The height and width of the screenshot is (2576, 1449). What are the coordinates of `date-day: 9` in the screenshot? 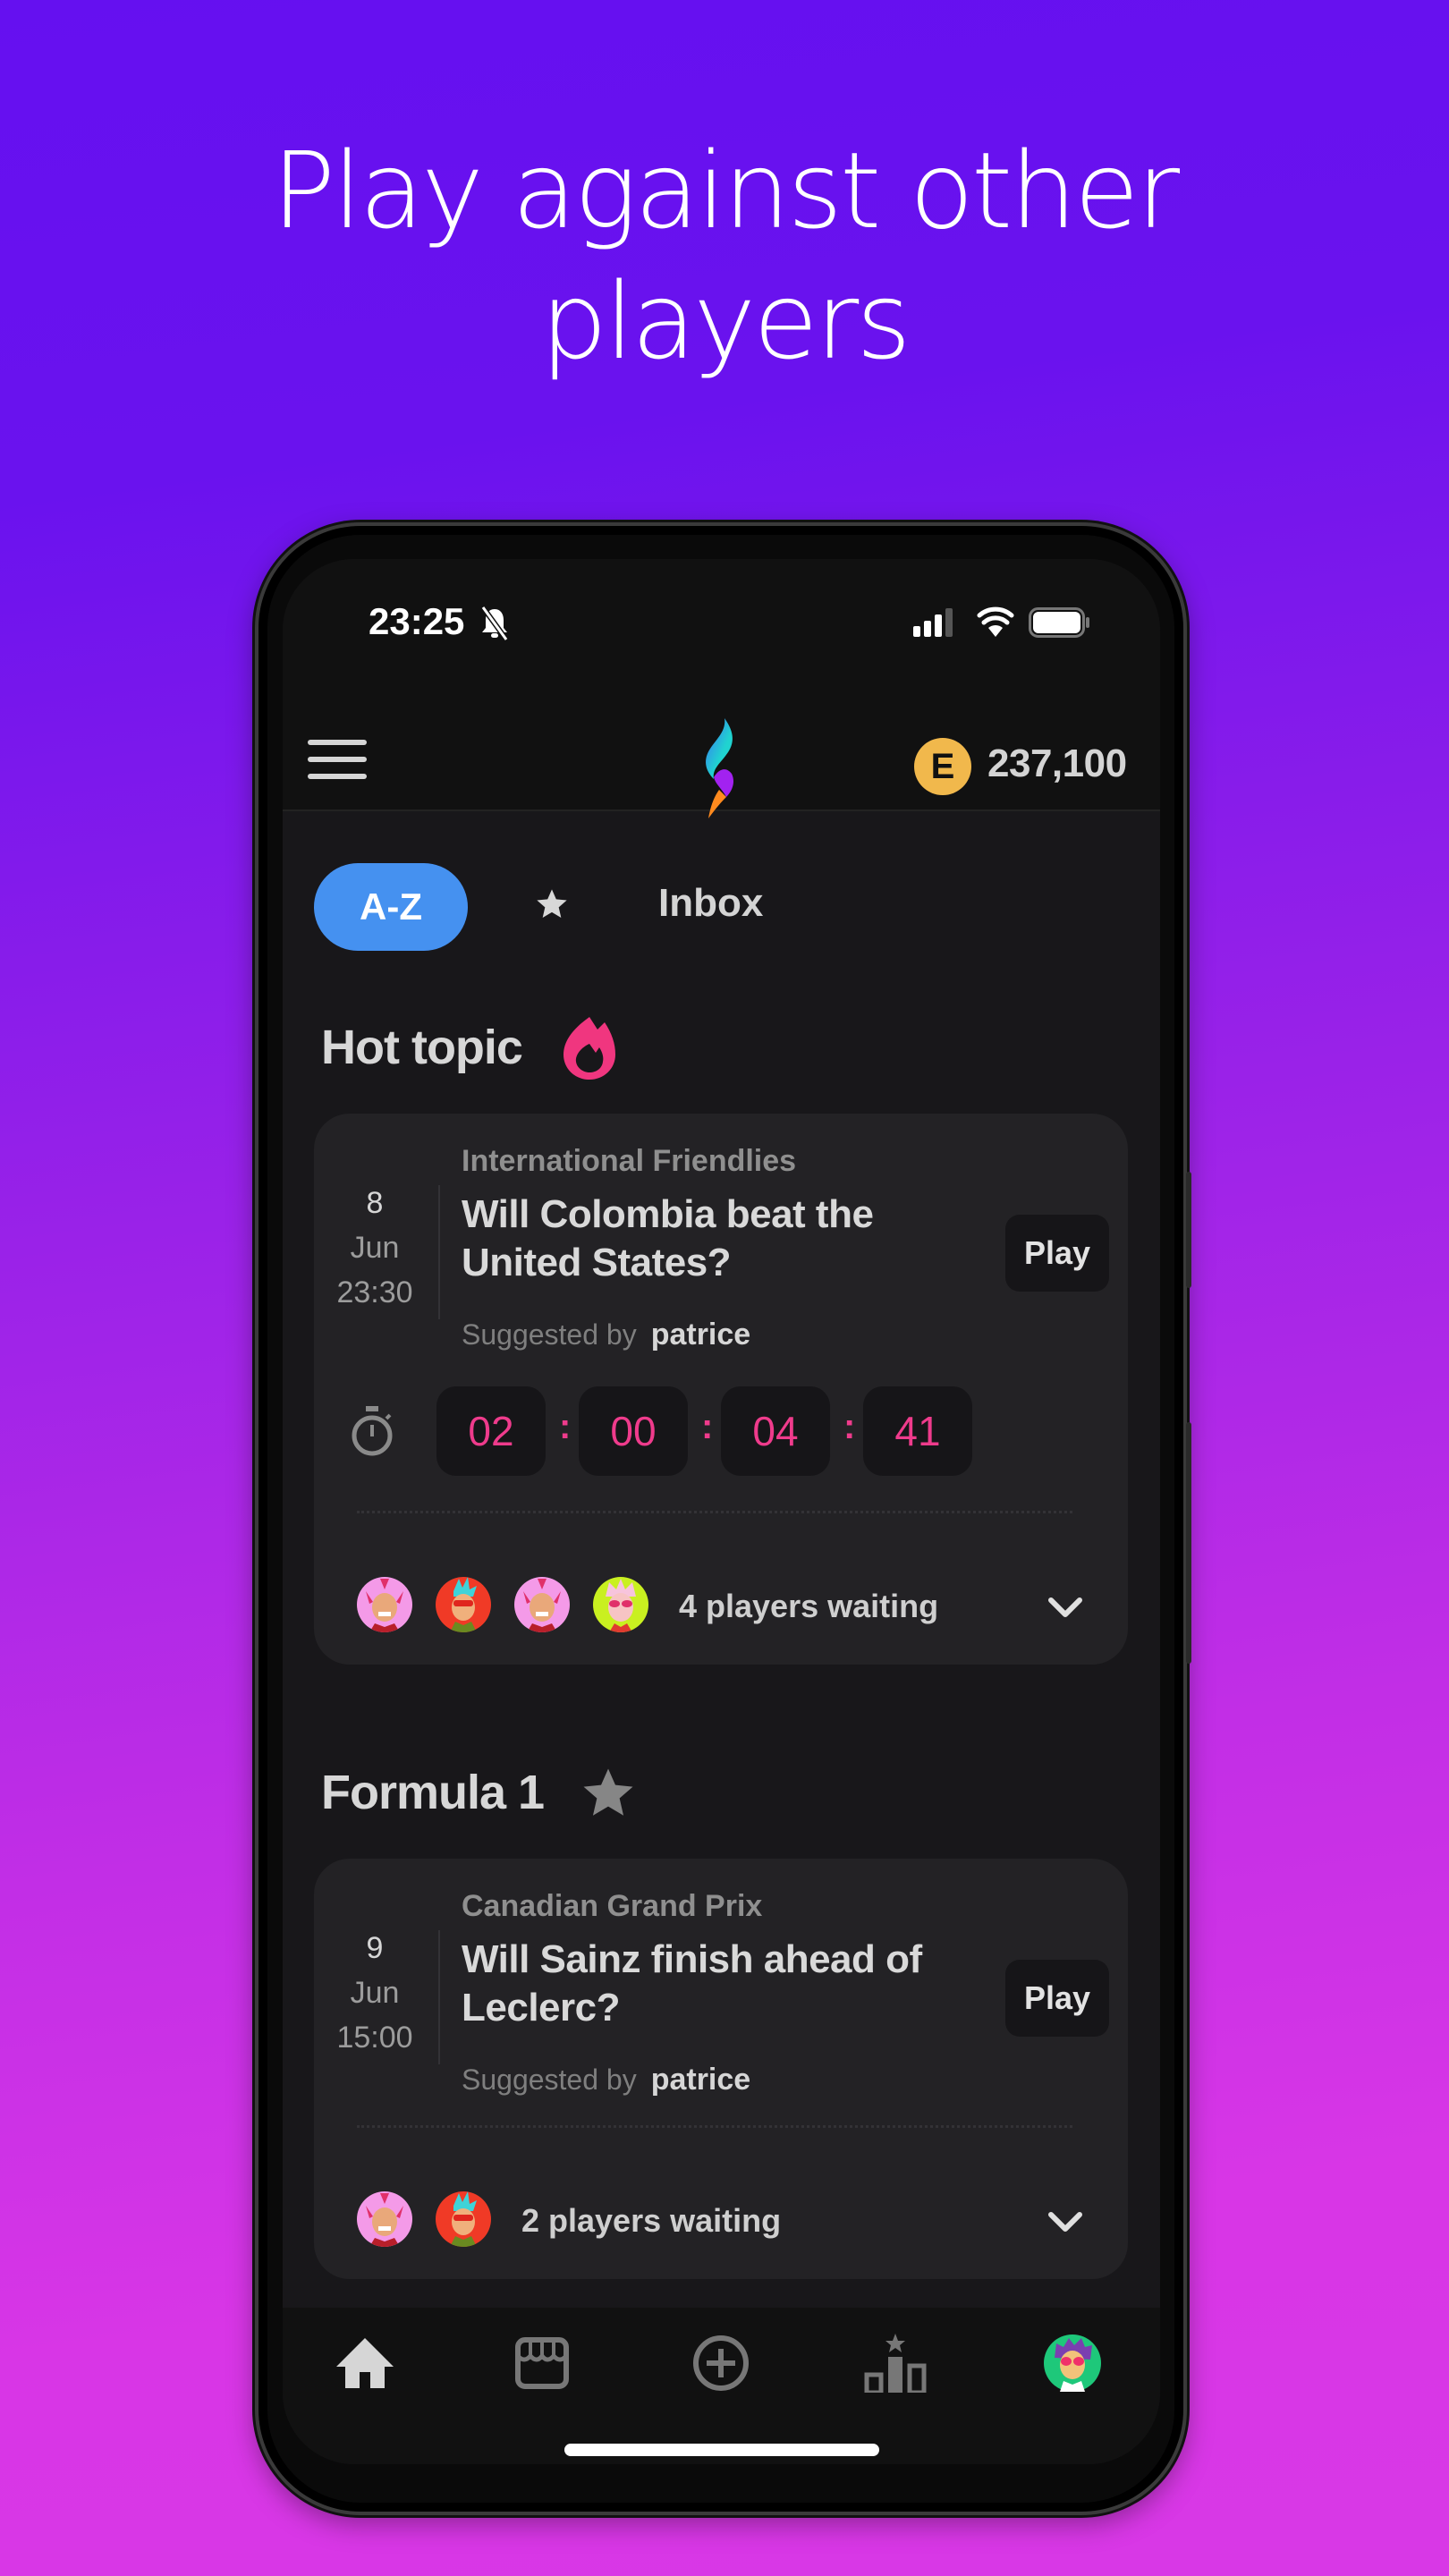 It's located at (375, 1948).